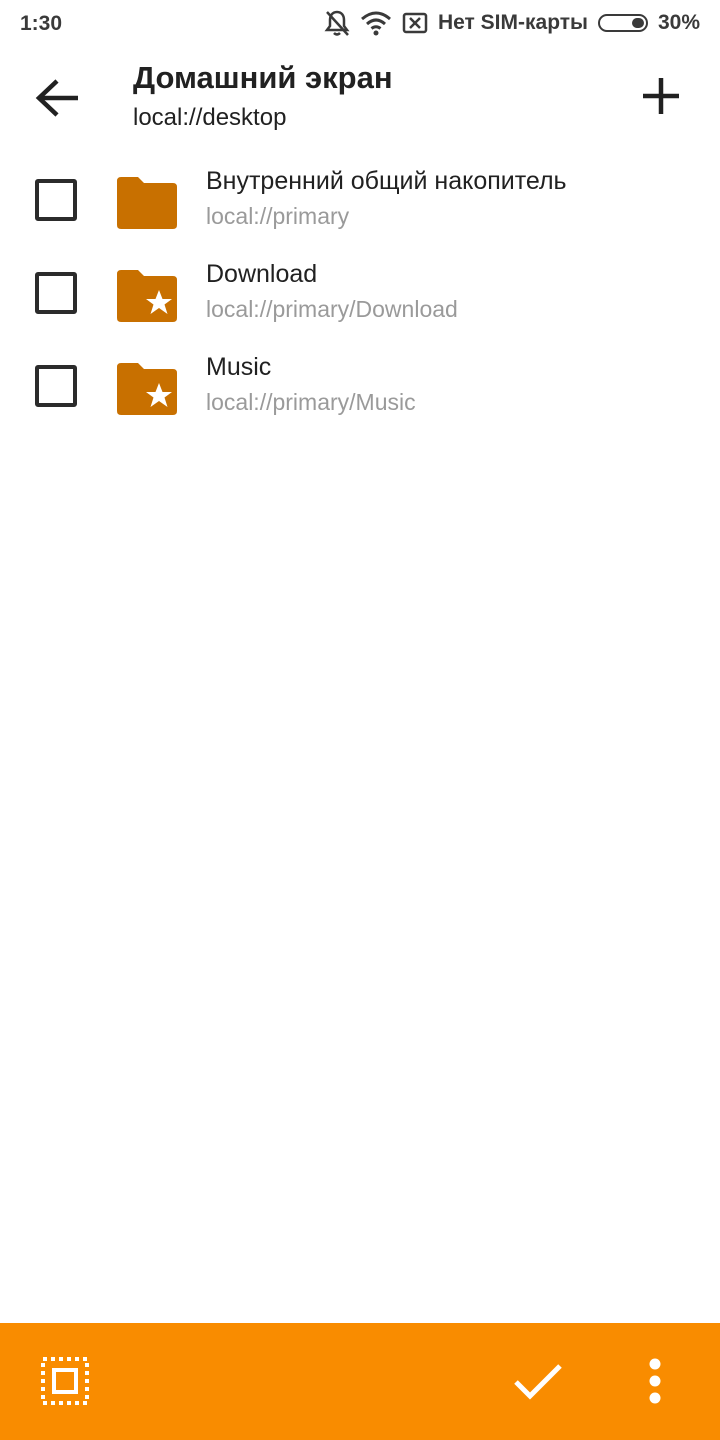  Describe the element at coordinates (278, 216) in the screenshot. I see `item-path: local://primary` at that location.